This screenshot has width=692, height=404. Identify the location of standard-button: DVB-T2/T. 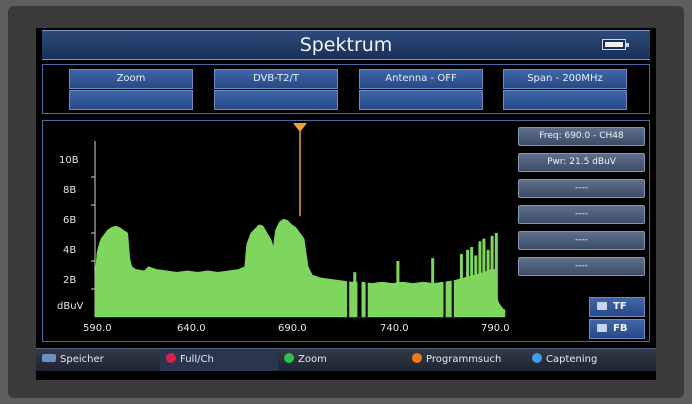
(276, 79).